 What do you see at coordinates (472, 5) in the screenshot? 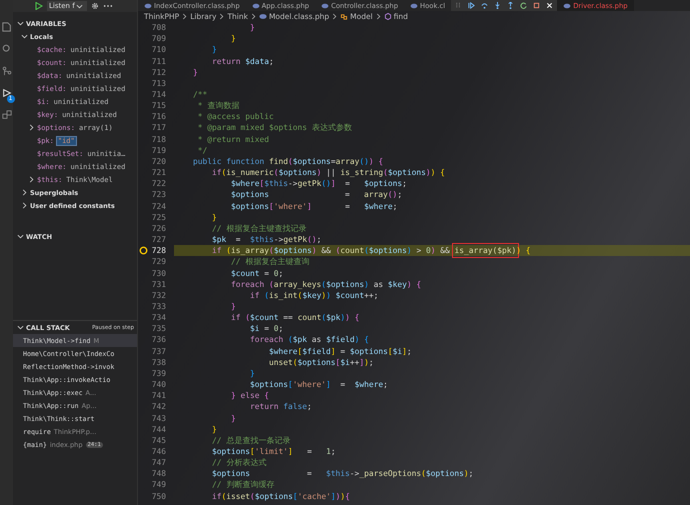
I see `continue-icon` at bounding box center [472, 5].